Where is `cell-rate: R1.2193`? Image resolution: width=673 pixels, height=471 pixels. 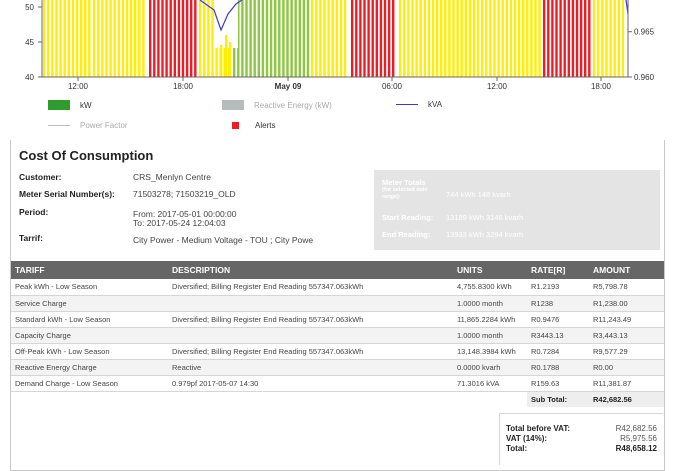
cell-rate: R1.2193 is located at coordinates (558, 287).